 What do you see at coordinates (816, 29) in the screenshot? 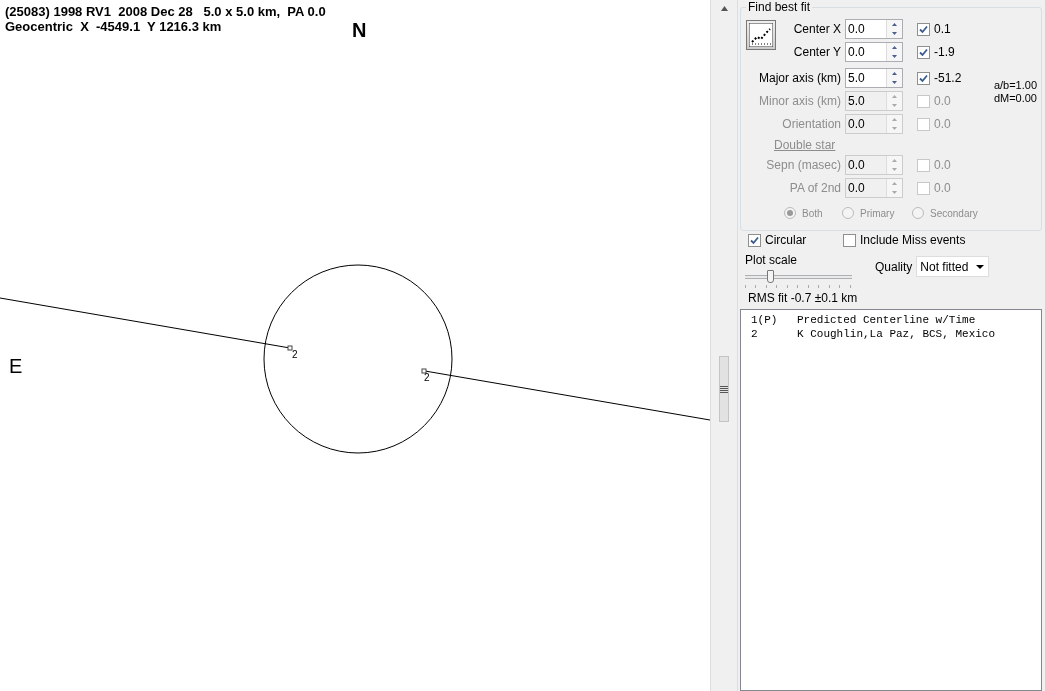
I see `field-label: Center X` at bounding box center [816, 29].